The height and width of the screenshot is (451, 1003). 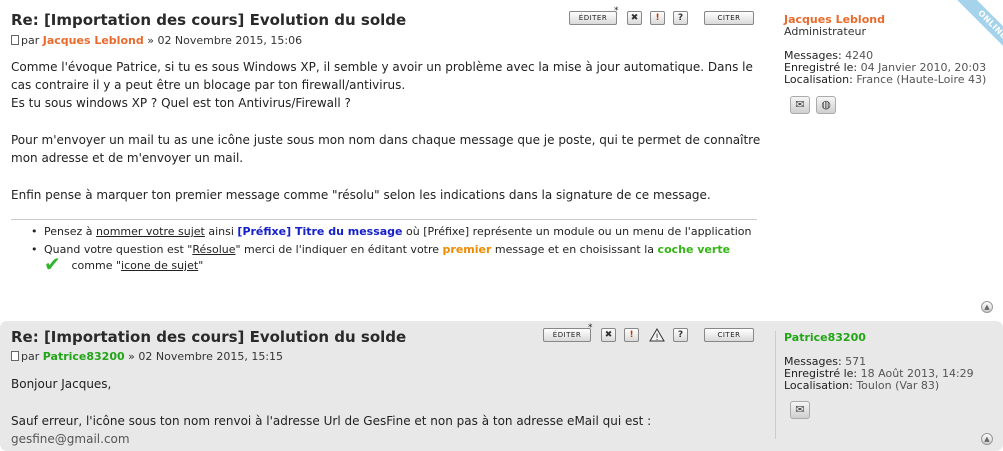 I want to click on email-address: gesfine@gmail.com, so click(x=70, y=439).